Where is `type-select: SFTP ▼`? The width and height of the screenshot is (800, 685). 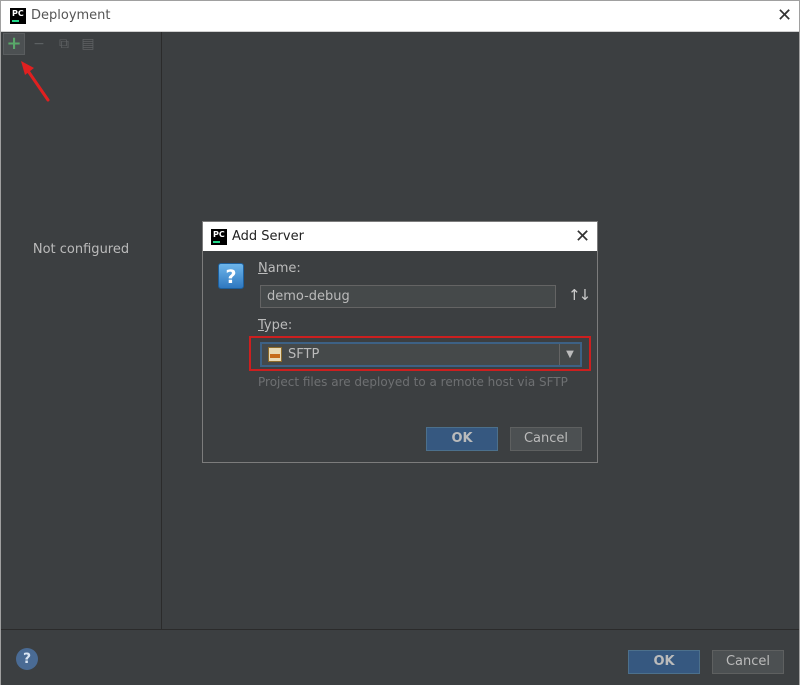 type-select: SFTP ▼ is located at coordinates (421, 354).